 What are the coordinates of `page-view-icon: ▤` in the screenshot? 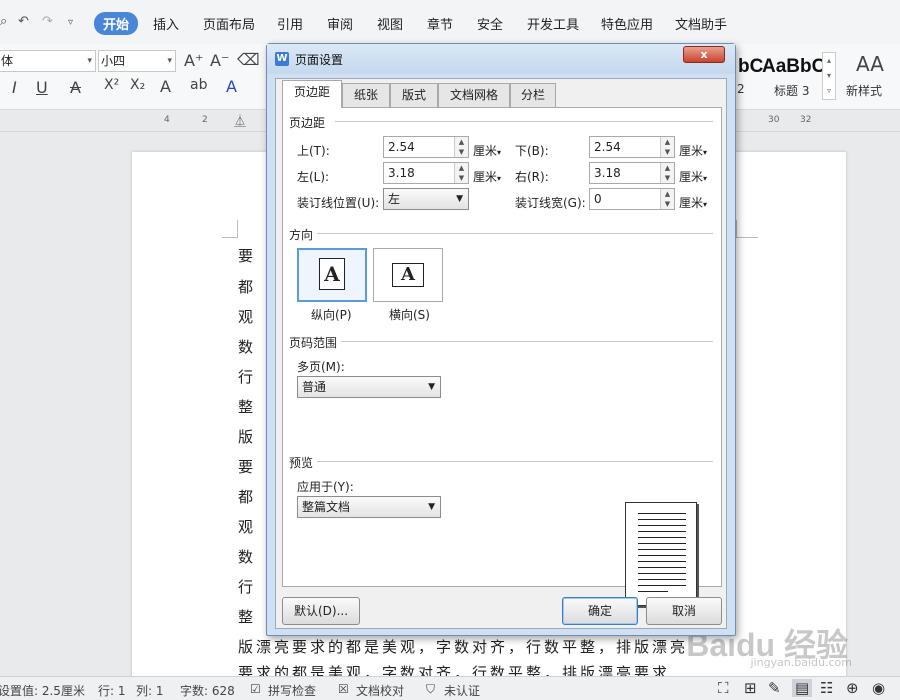 It's located at (802, 688).